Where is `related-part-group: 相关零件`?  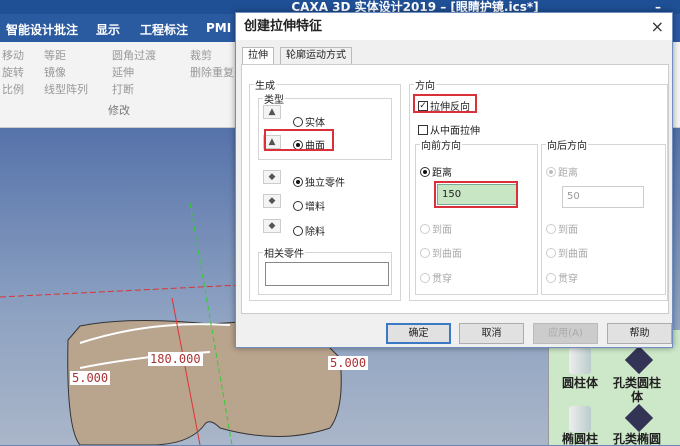
related-part-group: 相关零件 is located at coordinates (325, 270).